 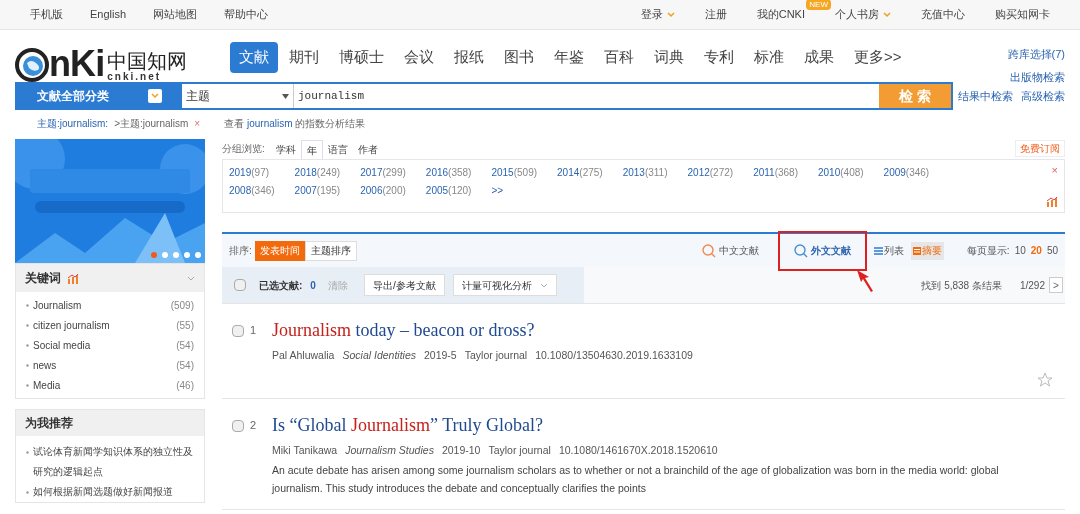 What do you see at coordinates (863, 14) in the screenshot?
I see `top-link: 个人书房` at bounding box center [863, 14].